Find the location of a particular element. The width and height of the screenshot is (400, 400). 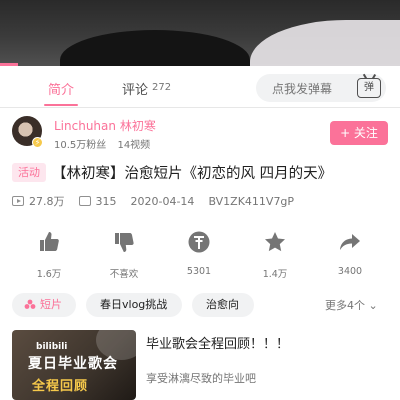

star-icon is located at coordinates (275, 242).